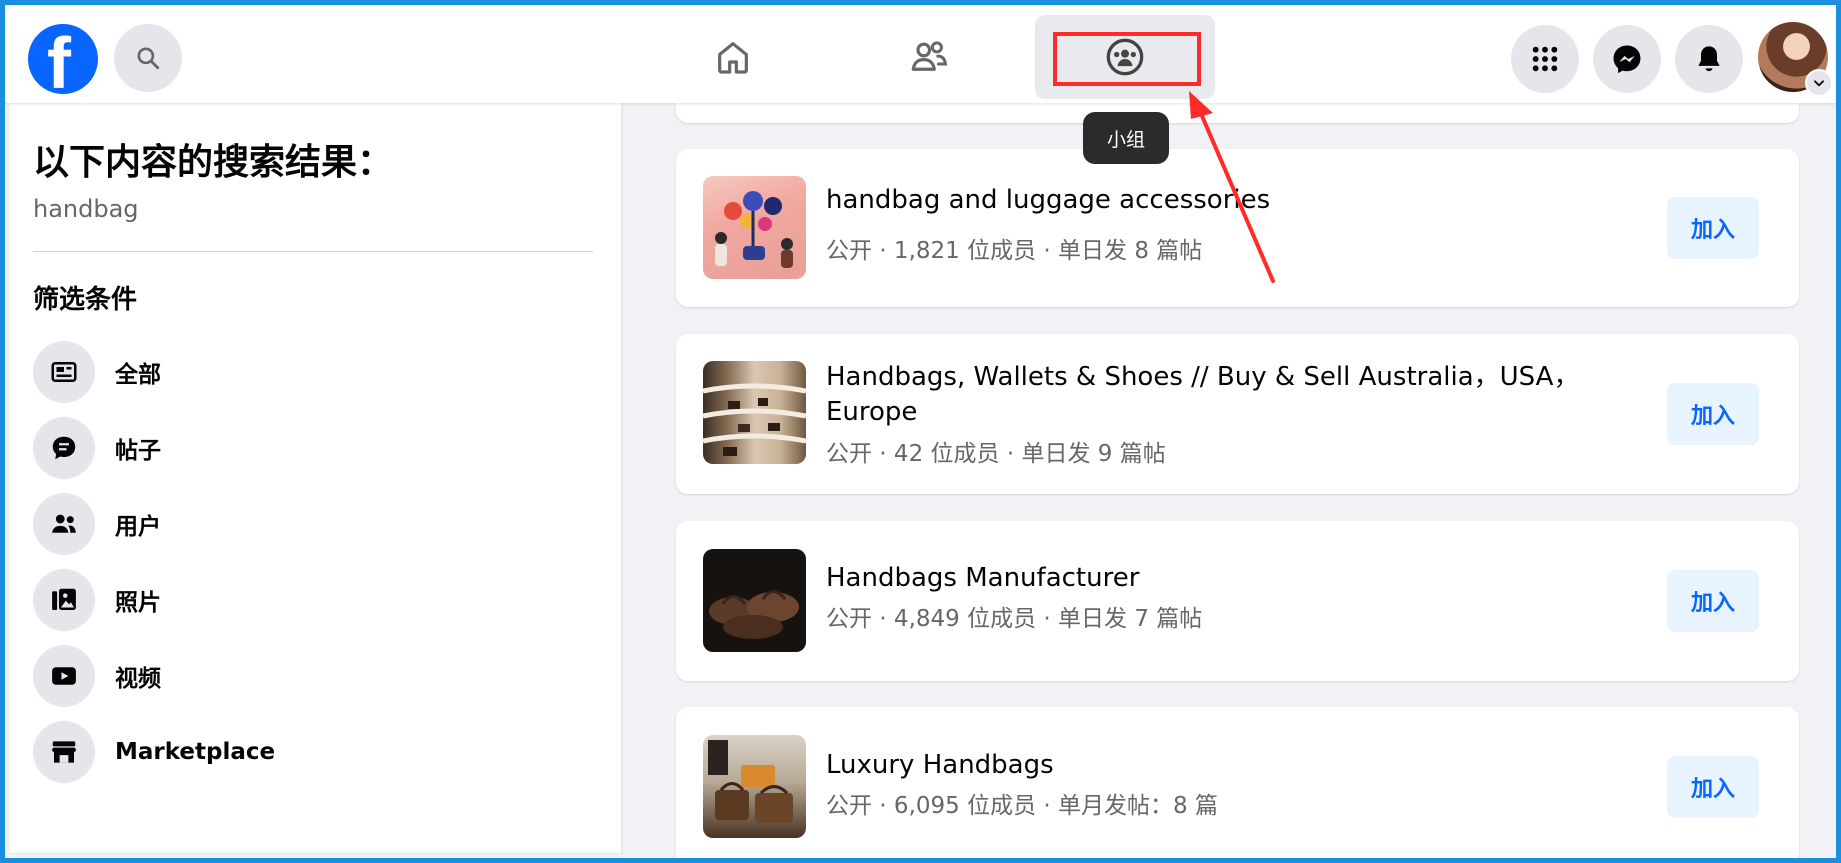 The image size is (1841, 863). What do you see at coordinates (1022, 806) in the screenshot?
I see `group-meta: 公开 · 6,095 位成员 · 单月发帖：8 篇` at bounding box center [1022, 806].